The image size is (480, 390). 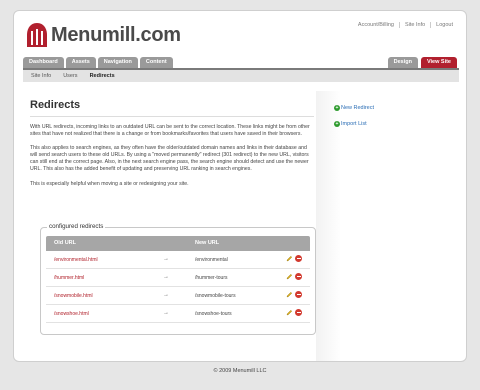 What do you see at coordinates (76, 260) in the screenshot?
I see `old-url: /environmental.html` at bounding box center [76, 260].